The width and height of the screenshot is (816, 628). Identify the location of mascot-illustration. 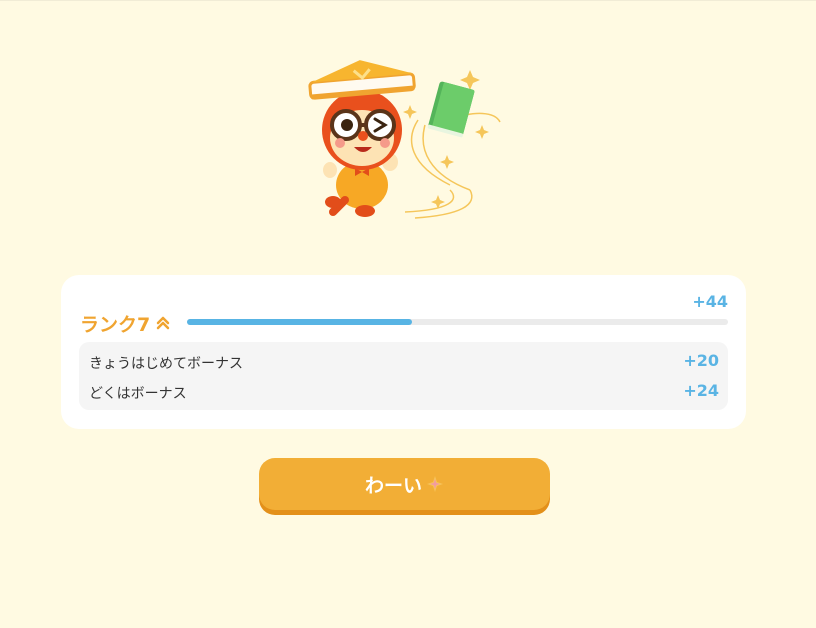
(404, 139).